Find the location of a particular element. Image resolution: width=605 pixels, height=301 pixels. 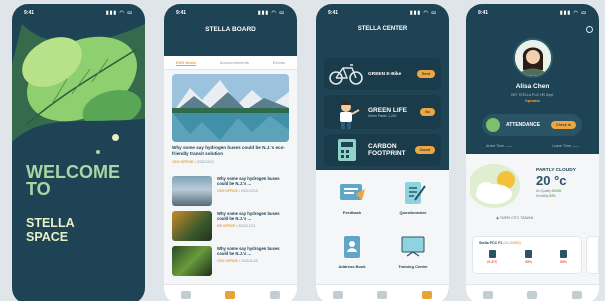

tab-events: Events is located at coordinates (279, 62).